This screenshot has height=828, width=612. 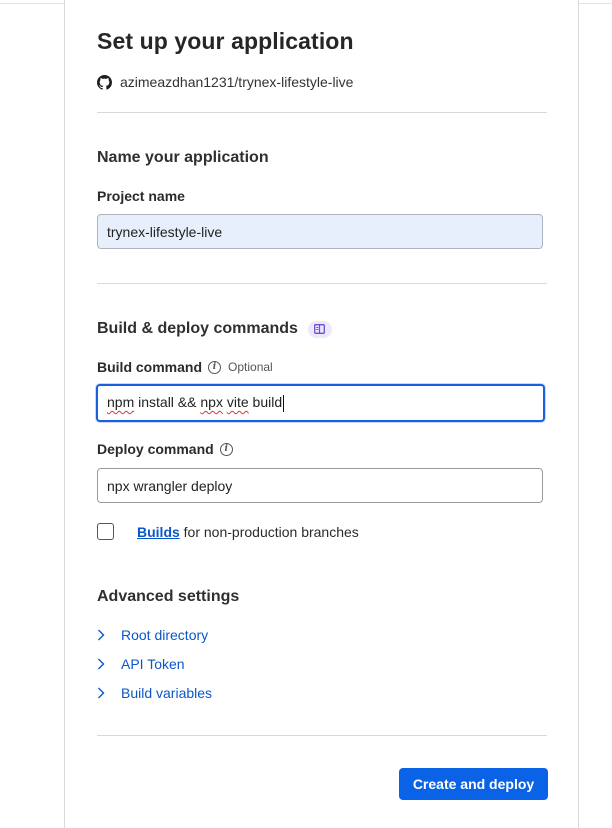 I want to click on github-icon, so click(x=104, y=82).